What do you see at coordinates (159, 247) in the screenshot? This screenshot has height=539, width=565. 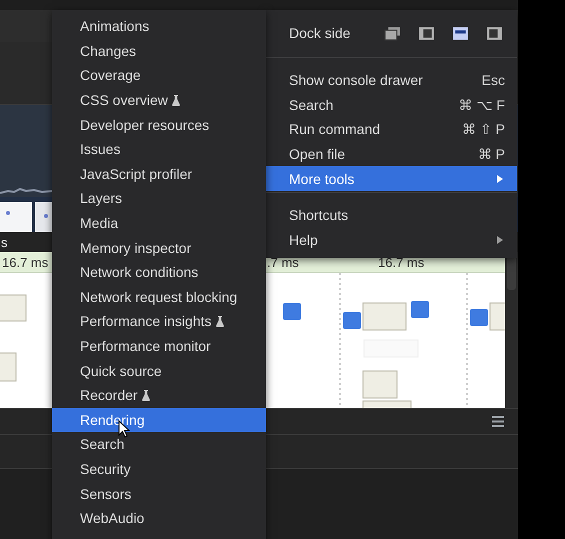 I see `menu-item: Memory inspector` at bounding box center [159, 247].